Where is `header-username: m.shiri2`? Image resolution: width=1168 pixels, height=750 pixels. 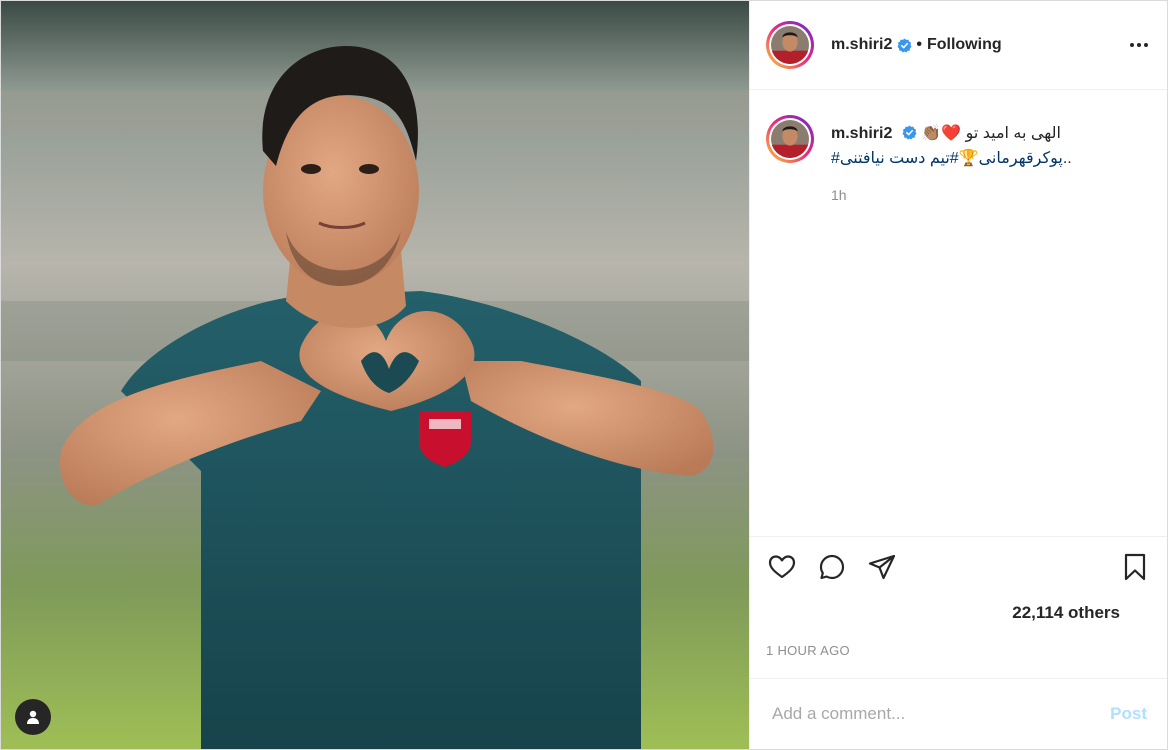
header-username: m.shiri2 is located at coordinates (861, 45).